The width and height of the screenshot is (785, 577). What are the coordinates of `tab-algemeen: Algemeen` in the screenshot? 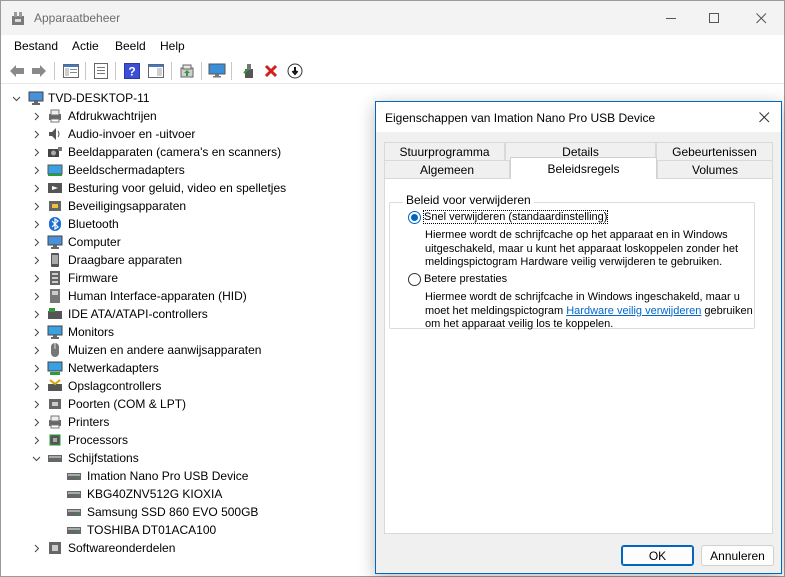 It's located at (447, 169).